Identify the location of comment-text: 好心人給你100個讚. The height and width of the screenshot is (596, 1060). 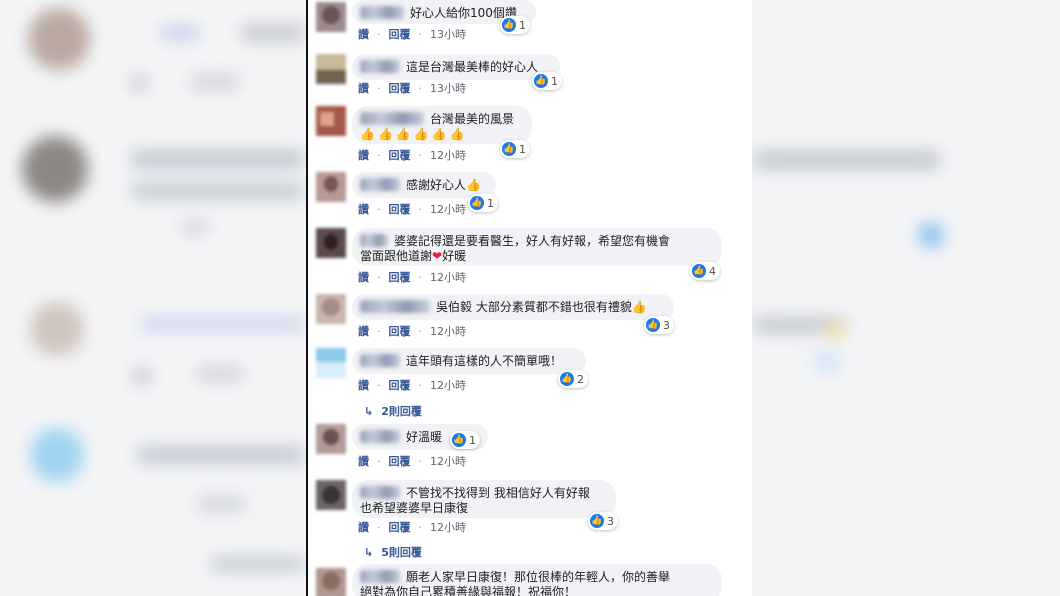
(463, 13).